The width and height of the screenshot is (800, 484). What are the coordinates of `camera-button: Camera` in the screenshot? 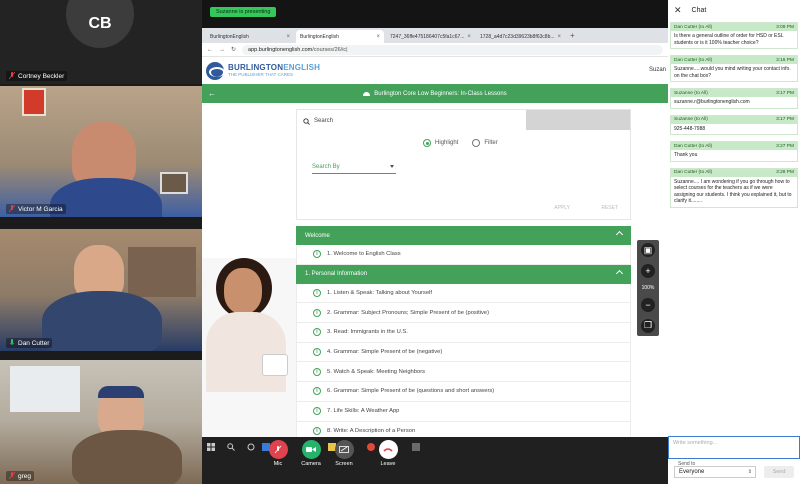 It's located at (311, 453).